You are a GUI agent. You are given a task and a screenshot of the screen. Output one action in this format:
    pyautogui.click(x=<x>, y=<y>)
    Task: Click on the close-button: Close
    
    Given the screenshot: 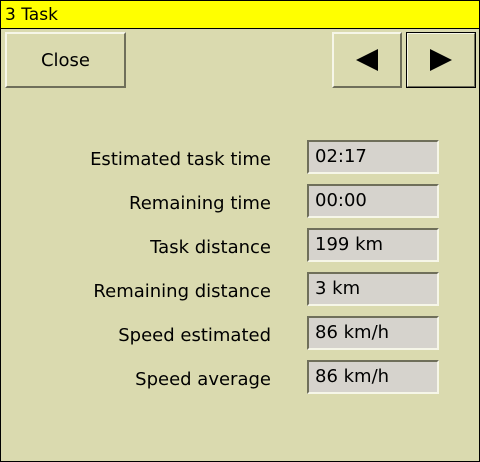 What is the action you would take?
    pyautogui.click(x=65, y=60)
    